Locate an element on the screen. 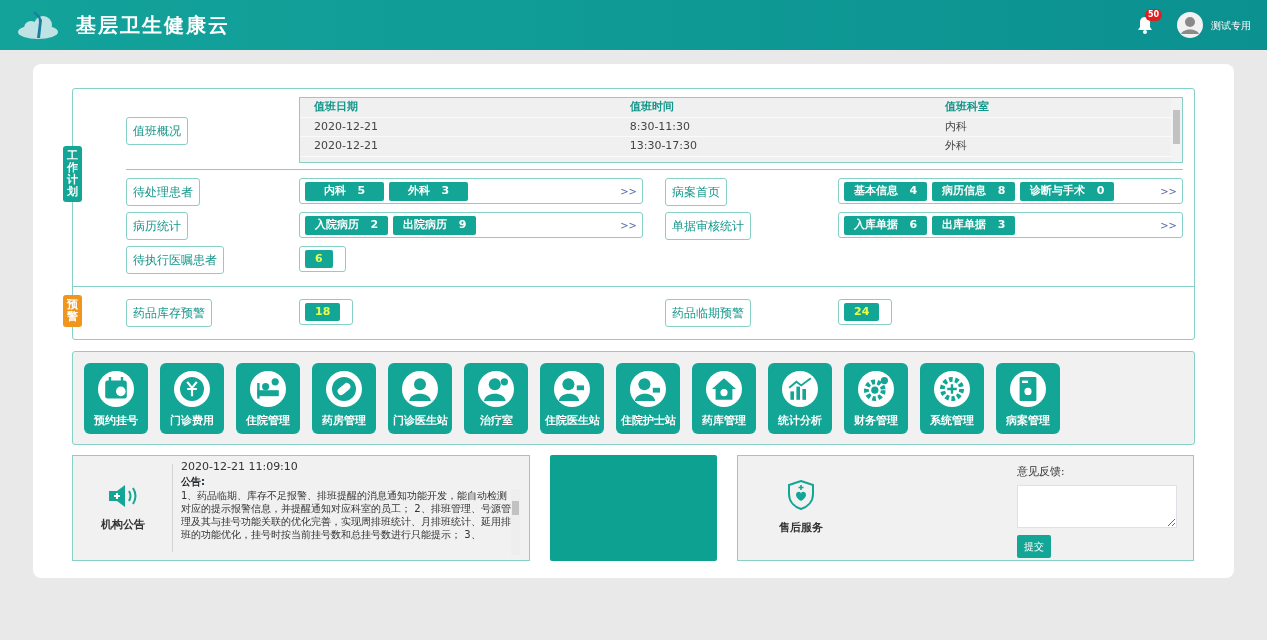  table-cell: 13:30-17:30 is located at coordinates (773, 146).